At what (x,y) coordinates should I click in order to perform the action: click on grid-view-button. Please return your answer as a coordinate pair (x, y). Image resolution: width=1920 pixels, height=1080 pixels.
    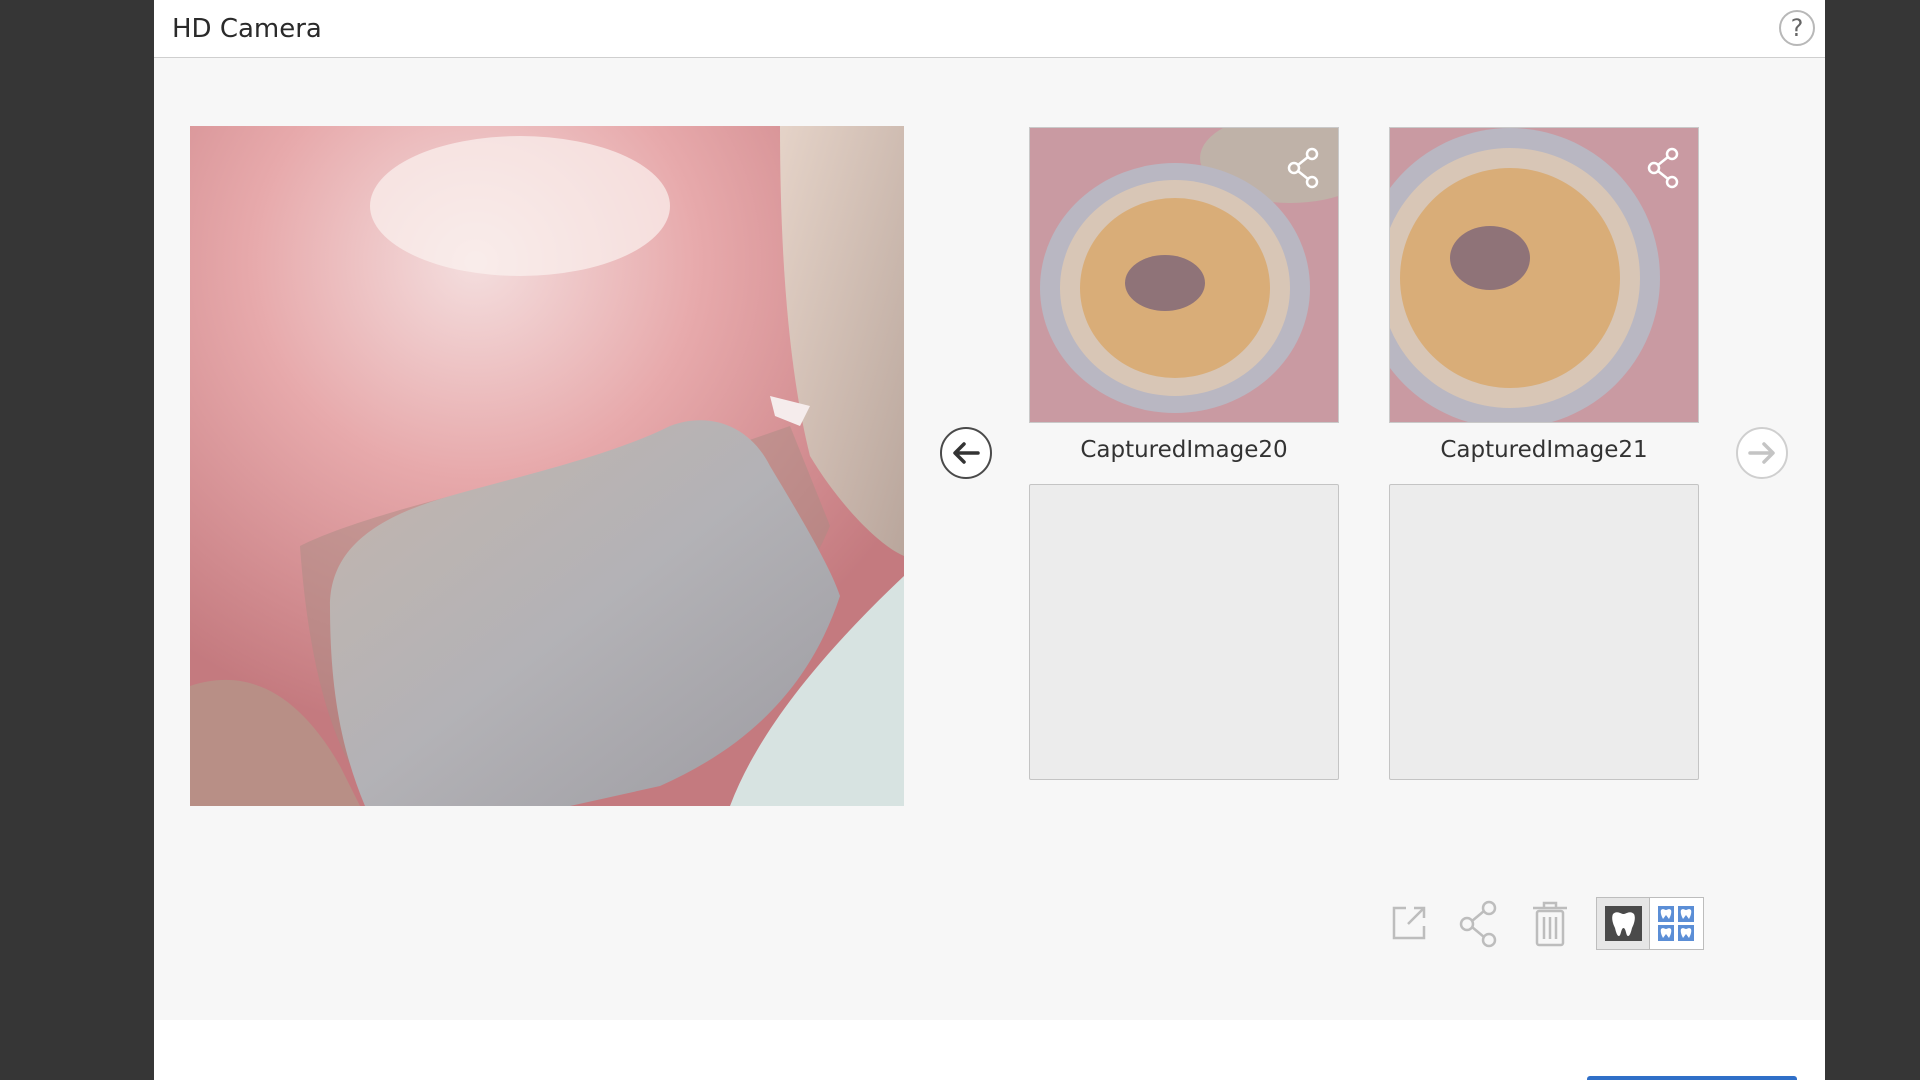
    Looking at the image, I should click on (1676, 923).